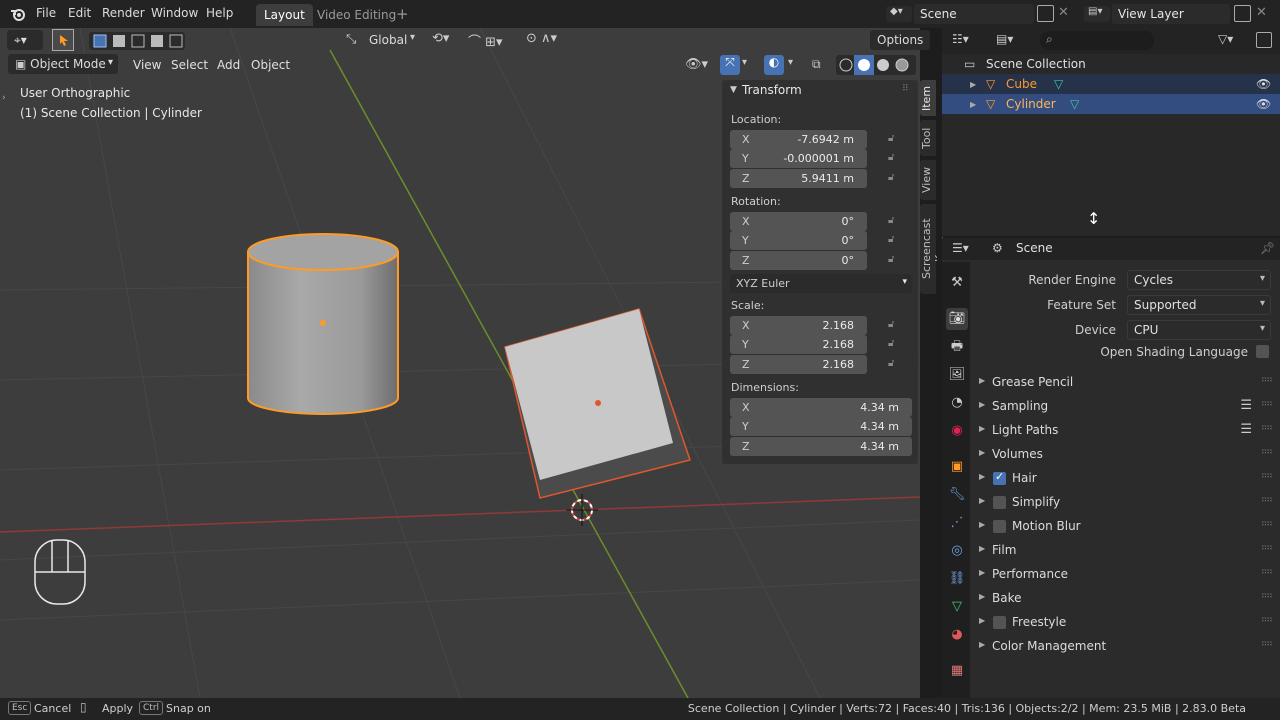 The image size is (1280, 720). Describe the element at coordinates (1125, 623) in the screenshot. I see `panel-freestyle: ▶ Freestyle ⠶⠶` at that location.